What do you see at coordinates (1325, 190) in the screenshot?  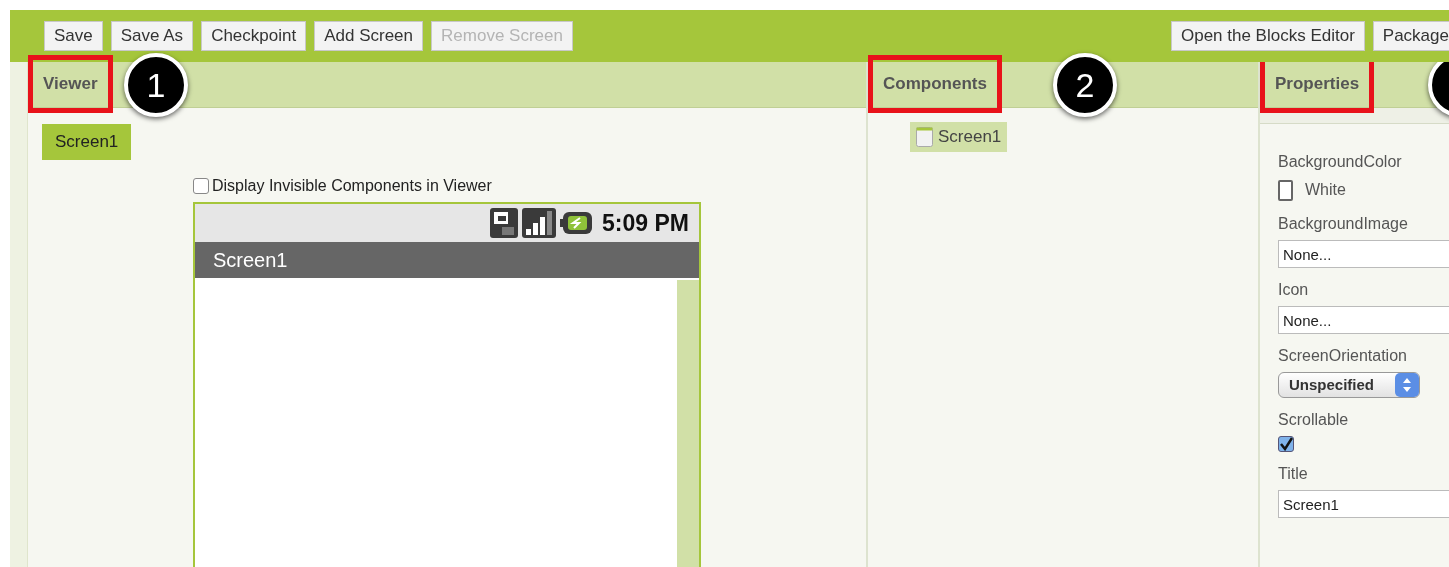 I see `color-value: White` at bounding box center [1325, 190].